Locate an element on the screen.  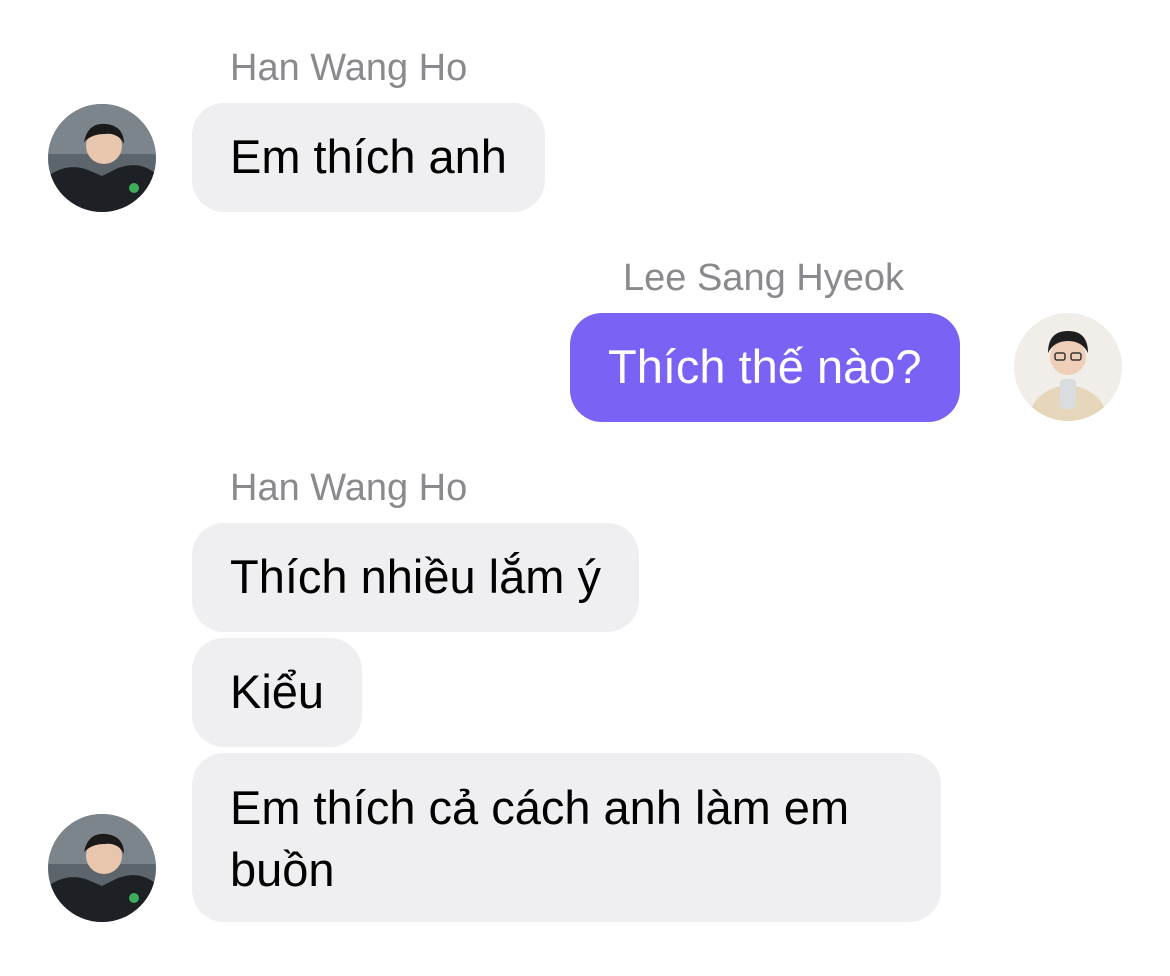
message-bubble: Em thích cả cách anh làm em buồn is located at coordinates (566, 837).